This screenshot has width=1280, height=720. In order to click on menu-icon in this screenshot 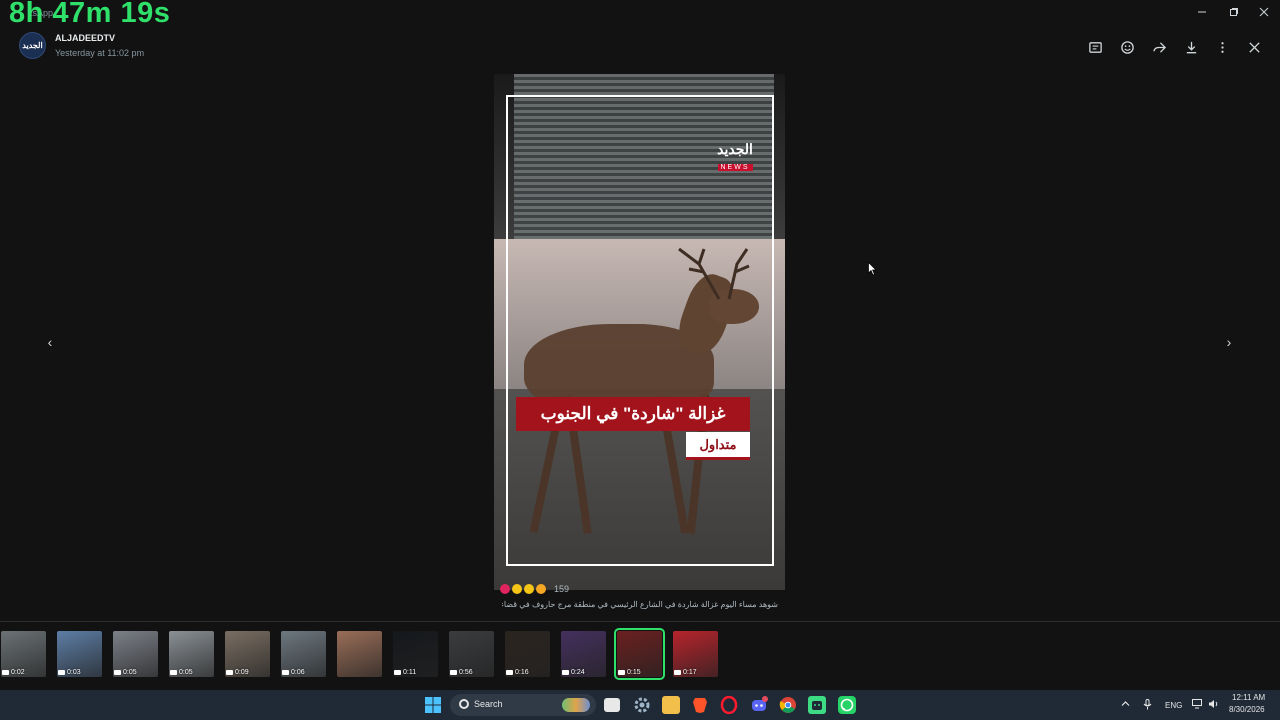, I will do `click(1222, 47)`.